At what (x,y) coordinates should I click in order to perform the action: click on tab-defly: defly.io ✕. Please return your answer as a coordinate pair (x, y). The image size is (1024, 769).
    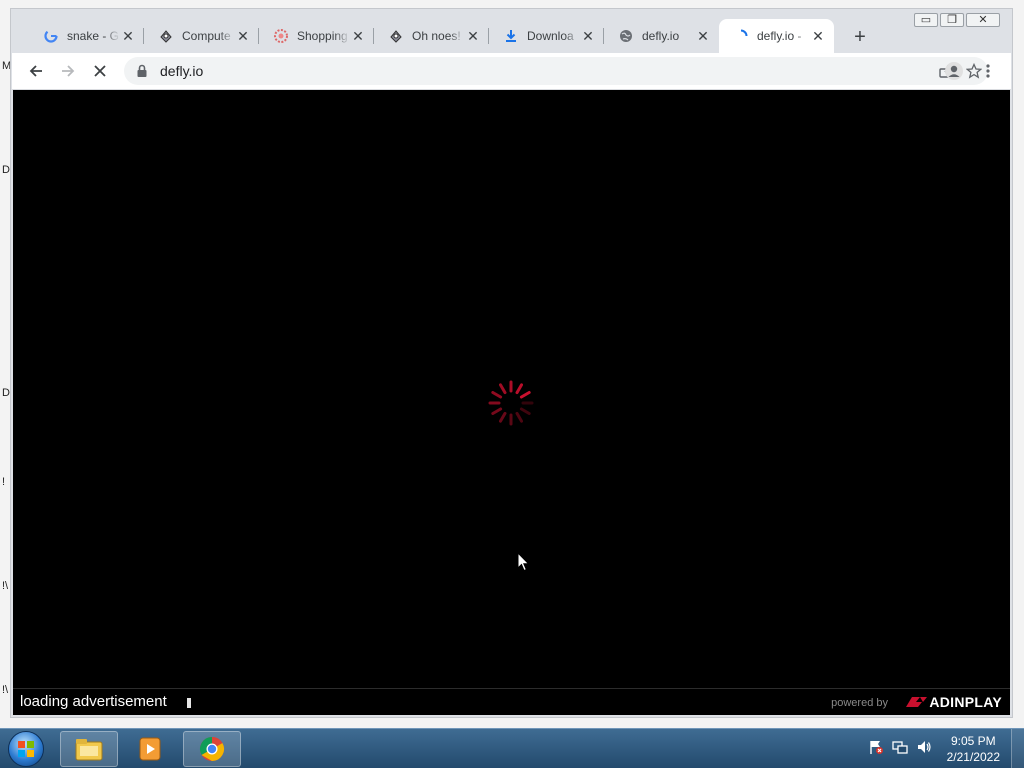
    Looking at the image, I should click on (661, 36).